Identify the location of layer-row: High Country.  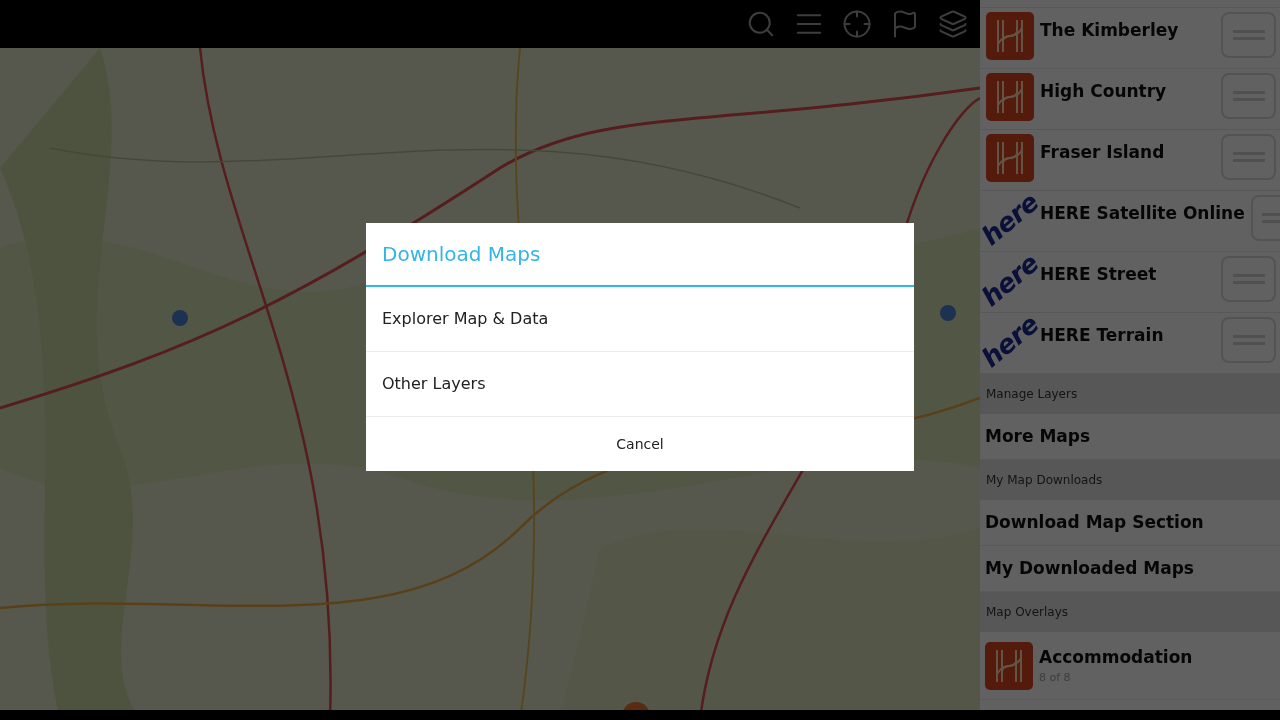
(1130, 99).